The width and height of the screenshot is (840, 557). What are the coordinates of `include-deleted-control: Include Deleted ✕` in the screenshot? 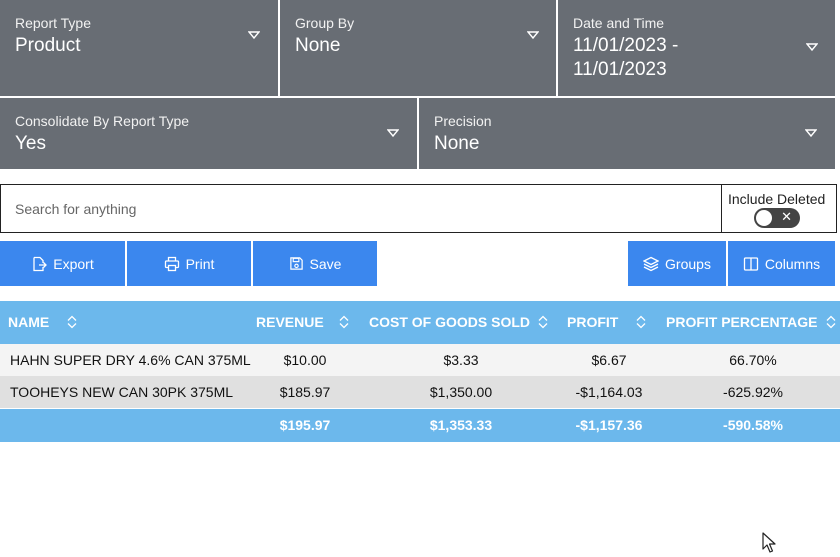 It's located at (779, 208).